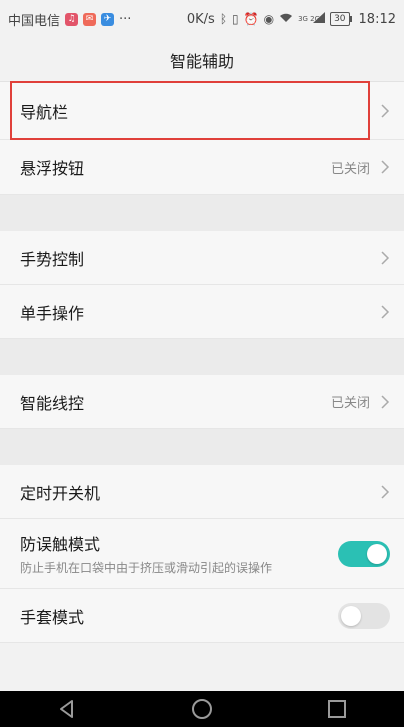 Image resolution: width=404 pixels, height=727 pixels. I want to click on page-title-bar: 智能辅助, so click(202, 60).